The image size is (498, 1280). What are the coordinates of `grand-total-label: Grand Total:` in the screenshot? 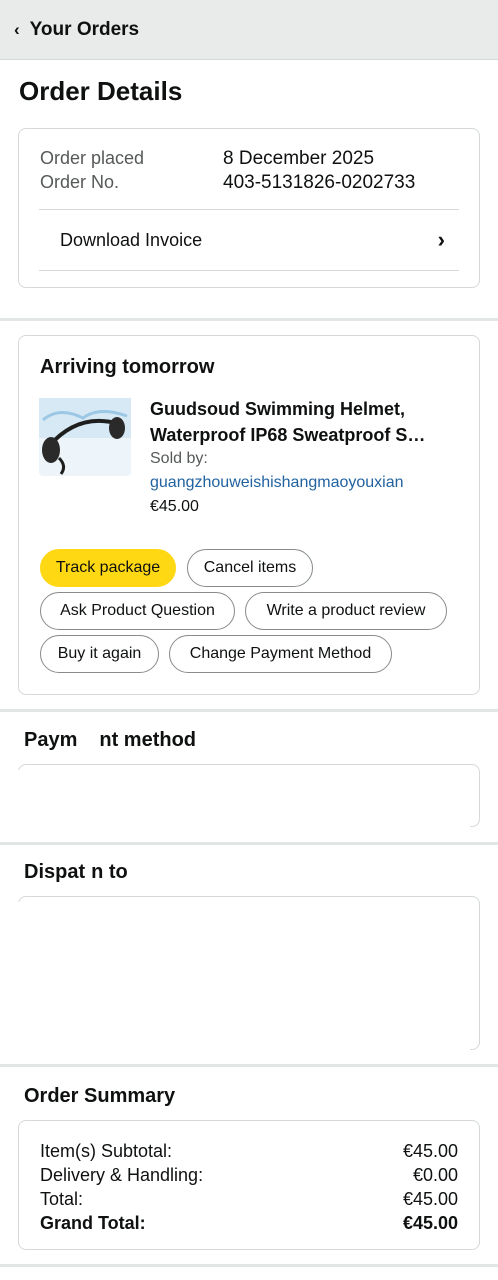 It's located at (93, 1223).